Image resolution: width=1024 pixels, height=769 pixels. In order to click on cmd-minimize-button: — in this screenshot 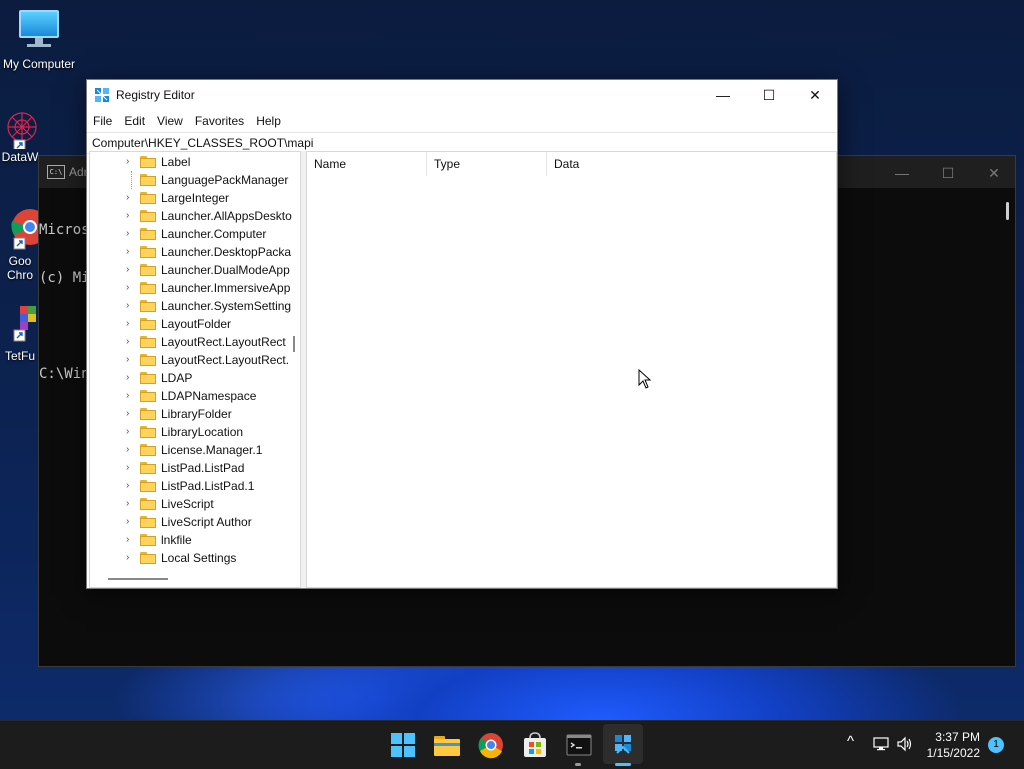, I will do `click(902, 173)`.